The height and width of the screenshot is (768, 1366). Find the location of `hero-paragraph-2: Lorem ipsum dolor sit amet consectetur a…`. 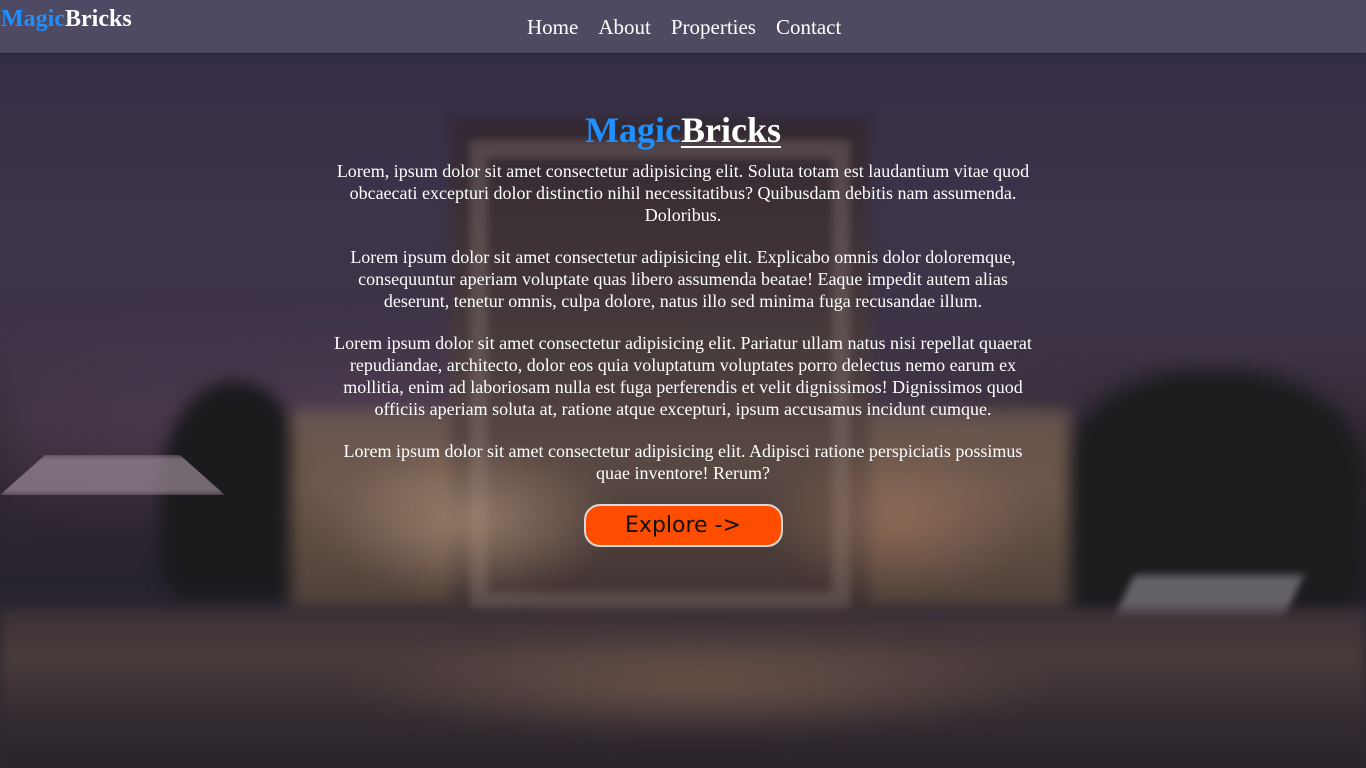

hero-paragraph-2: Lorem ipsum dolor sit amet consectetur a… is located at coordinates (683, 279).